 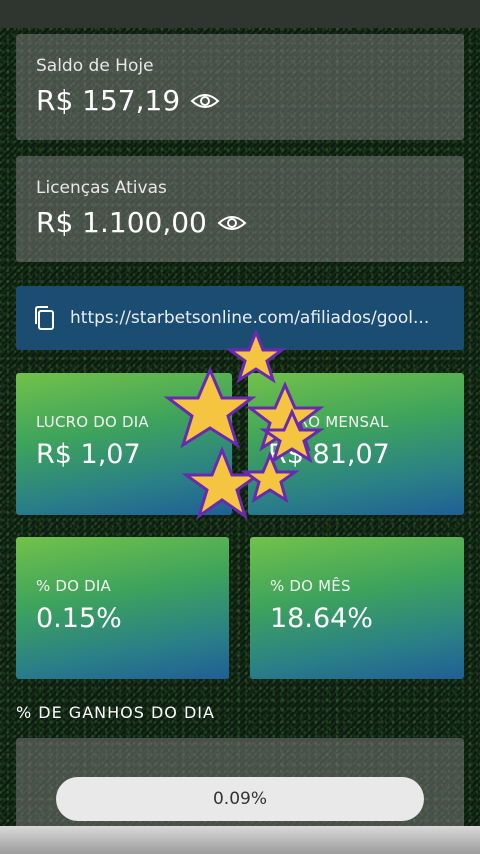 I want to click on profit-day-value: R$ 1,07, so click(x=88, y=454).